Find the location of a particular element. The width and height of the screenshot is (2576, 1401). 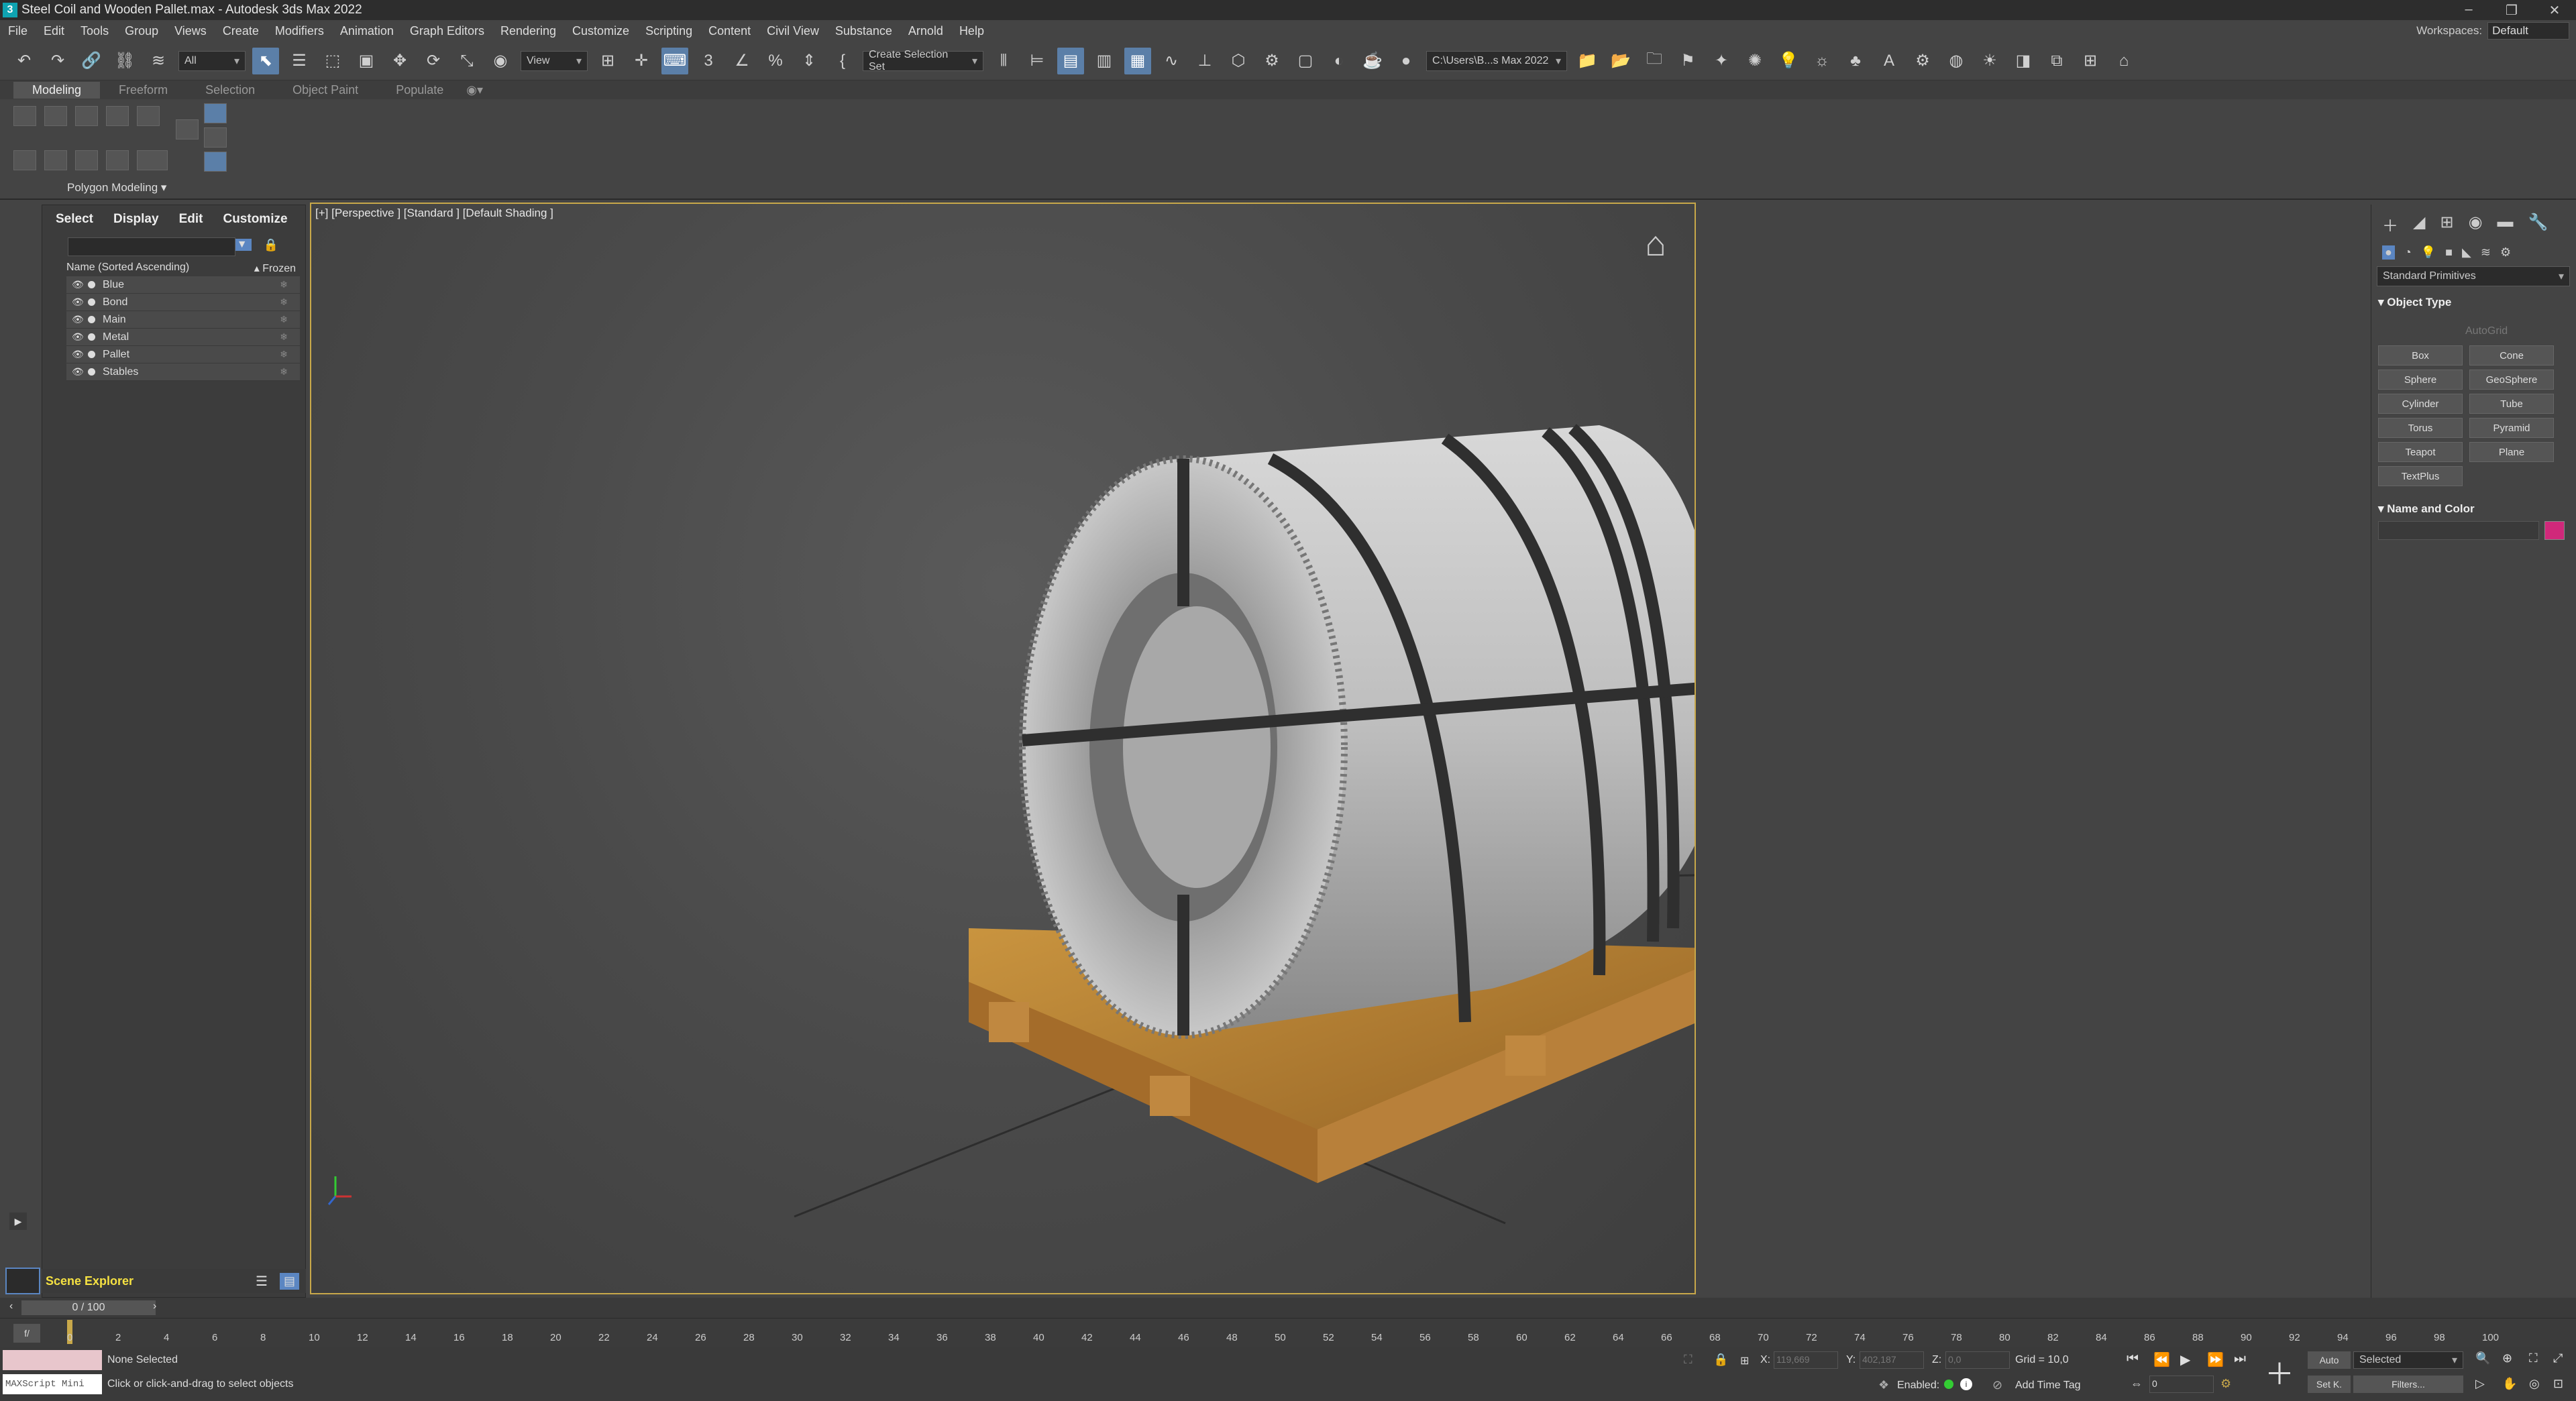

autogrid-checkbox: AutoGrid is located at coordinates (2486, 331).